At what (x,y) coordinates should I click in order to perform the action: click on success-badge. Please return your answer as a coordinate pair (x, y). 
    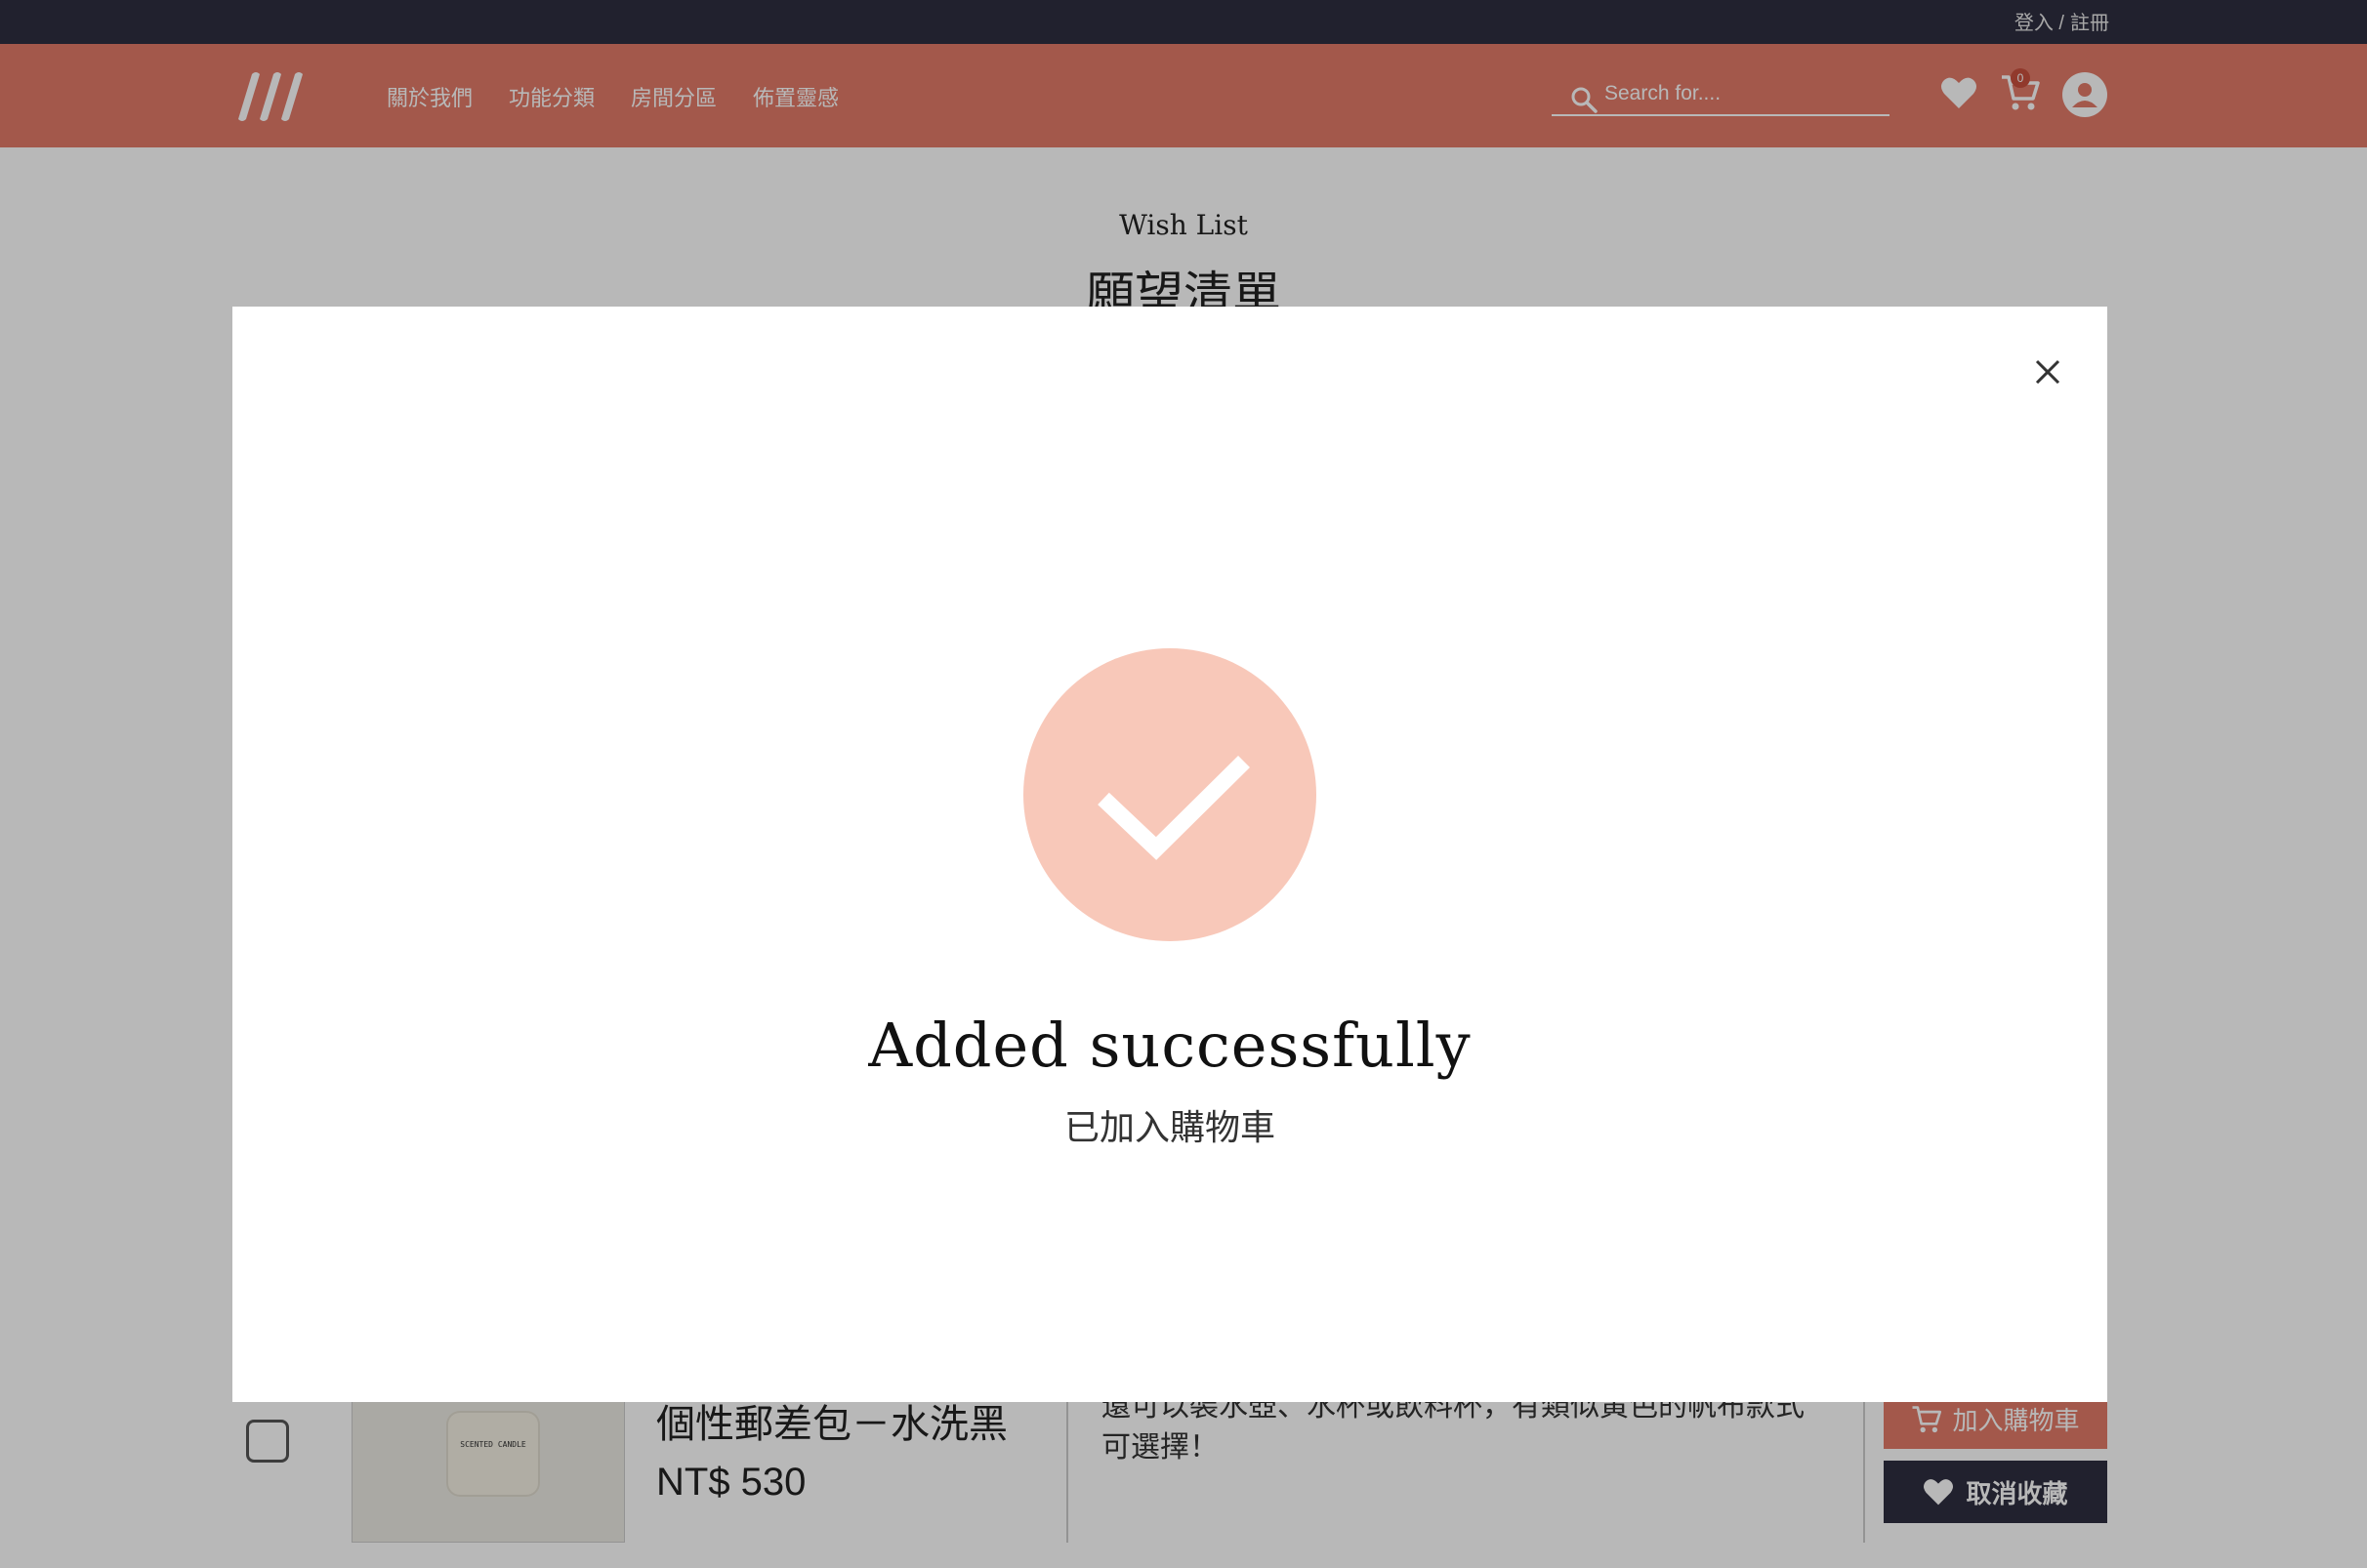
    Looking at the image, I should click on (1169, 795).